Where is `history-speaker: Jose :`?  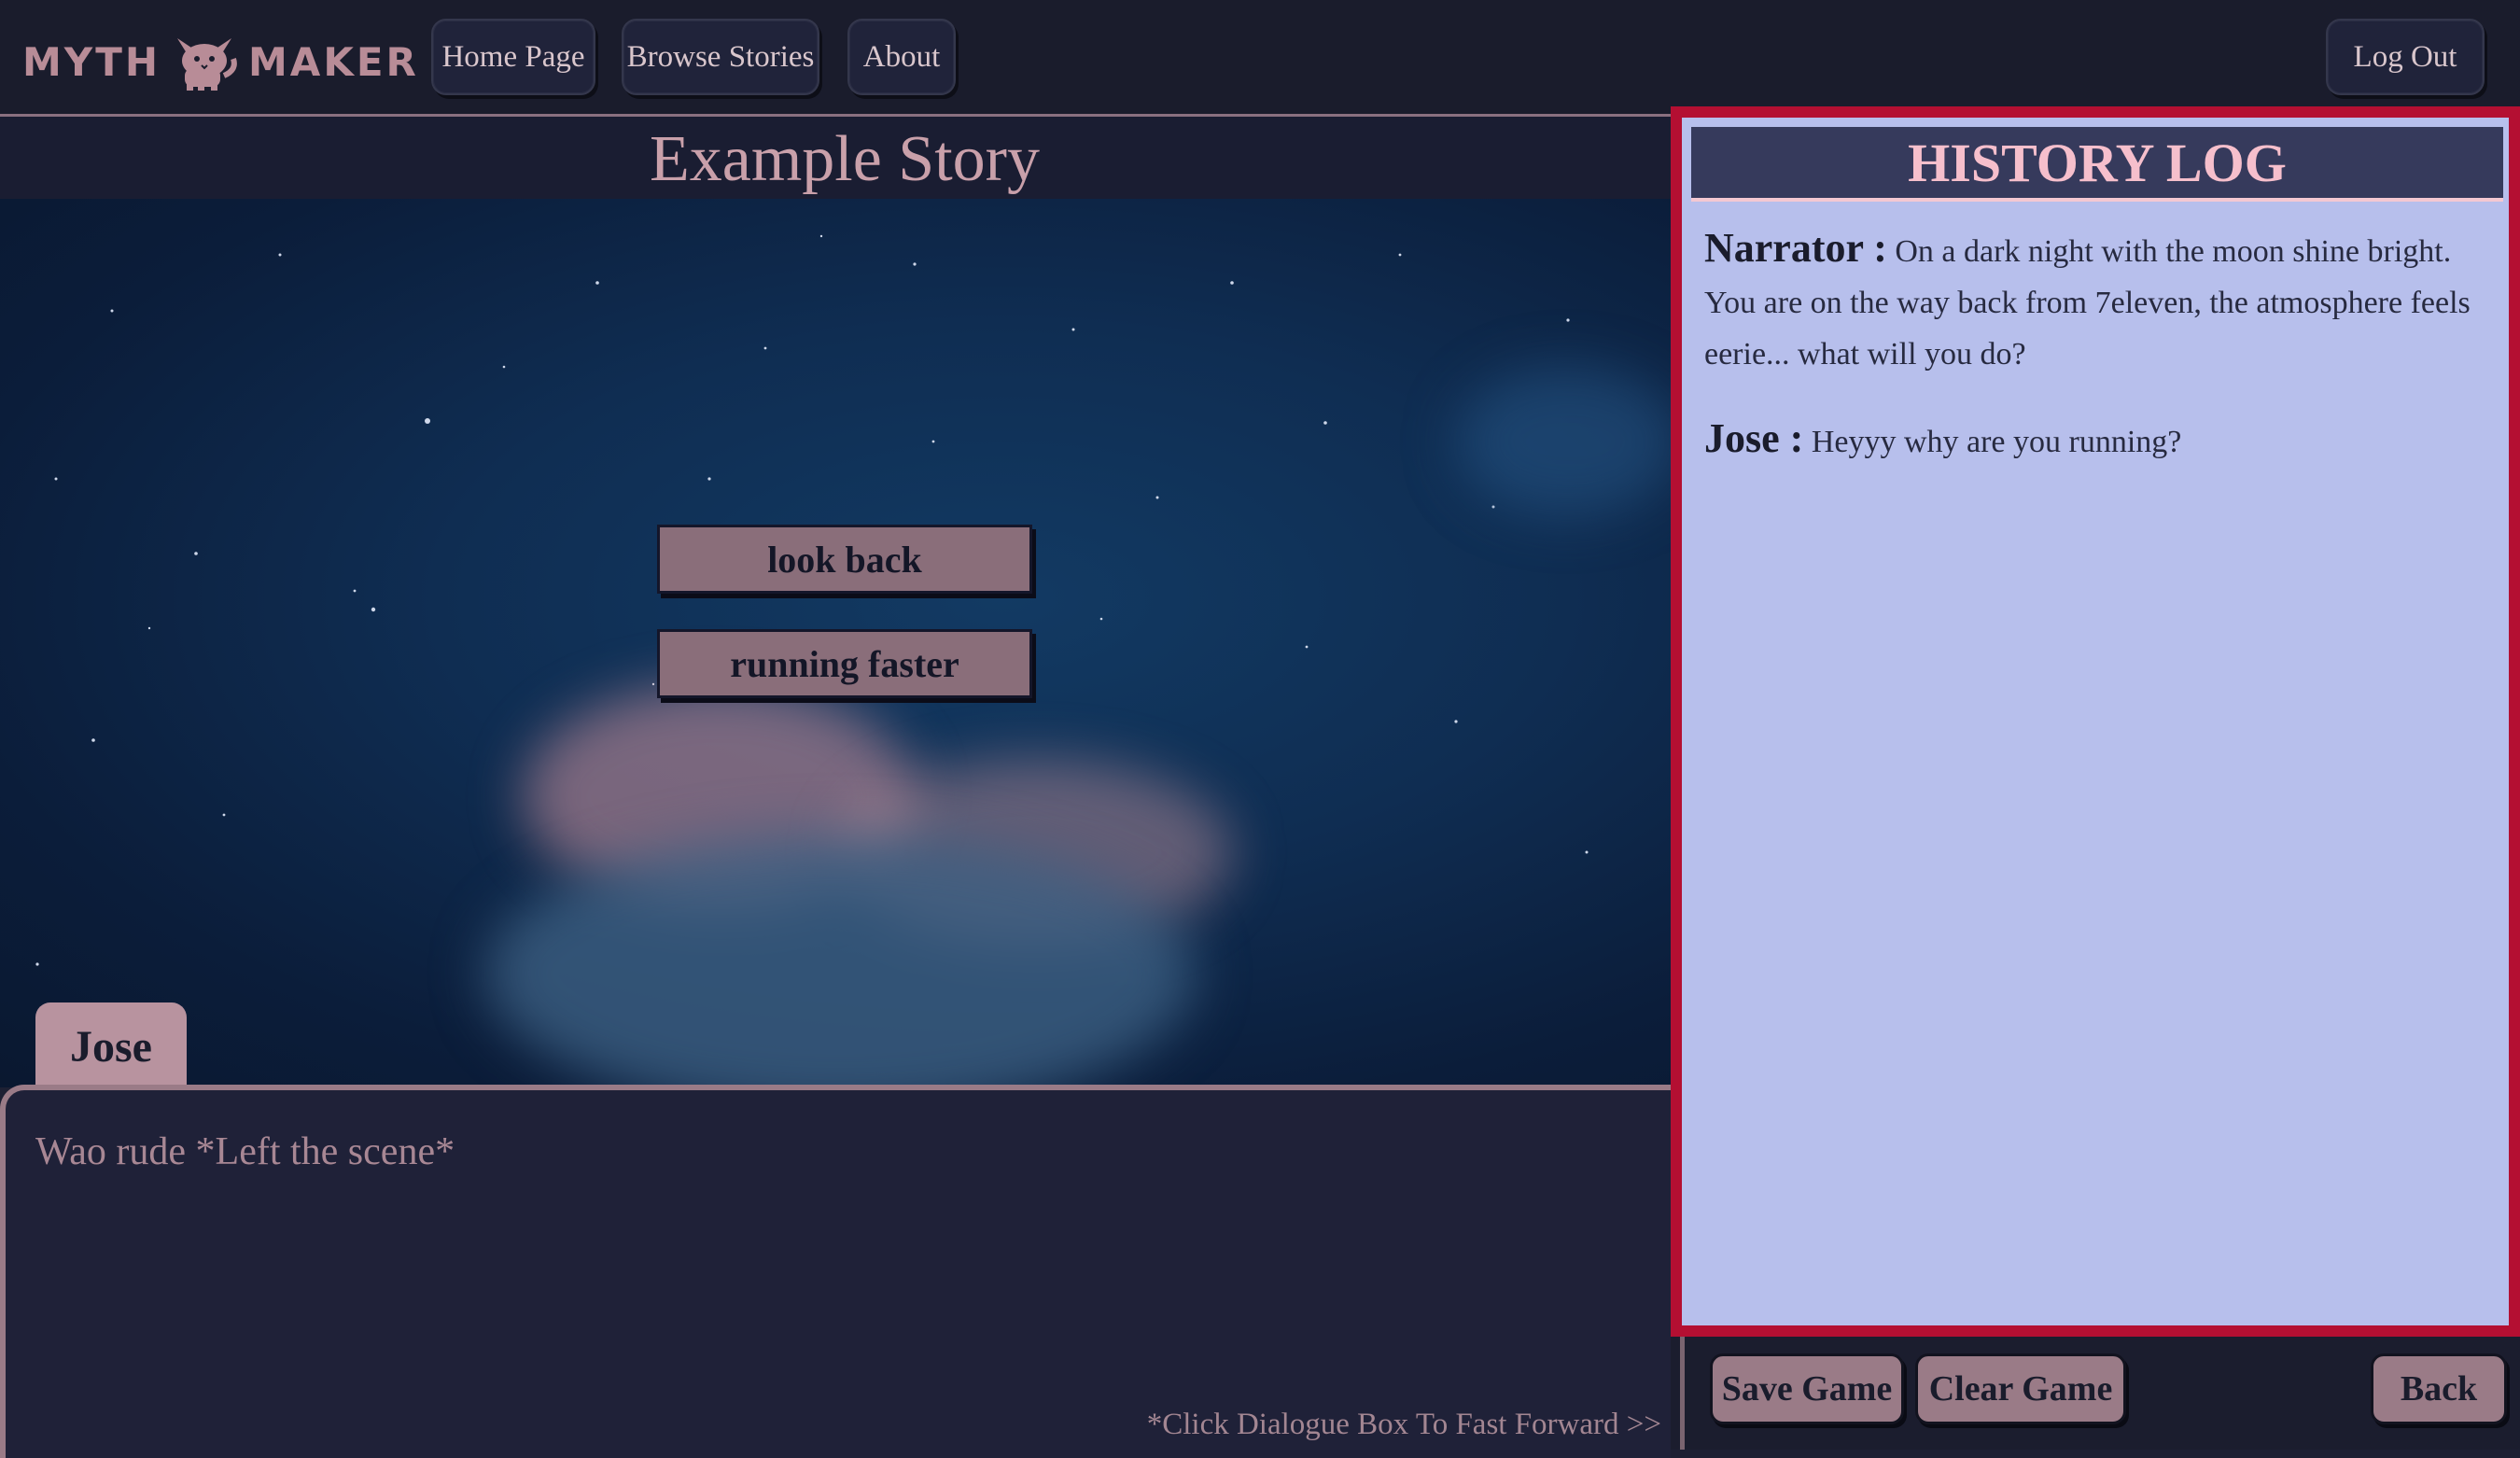
history-speaker: Jose : is located at coordinates (1754, 438).